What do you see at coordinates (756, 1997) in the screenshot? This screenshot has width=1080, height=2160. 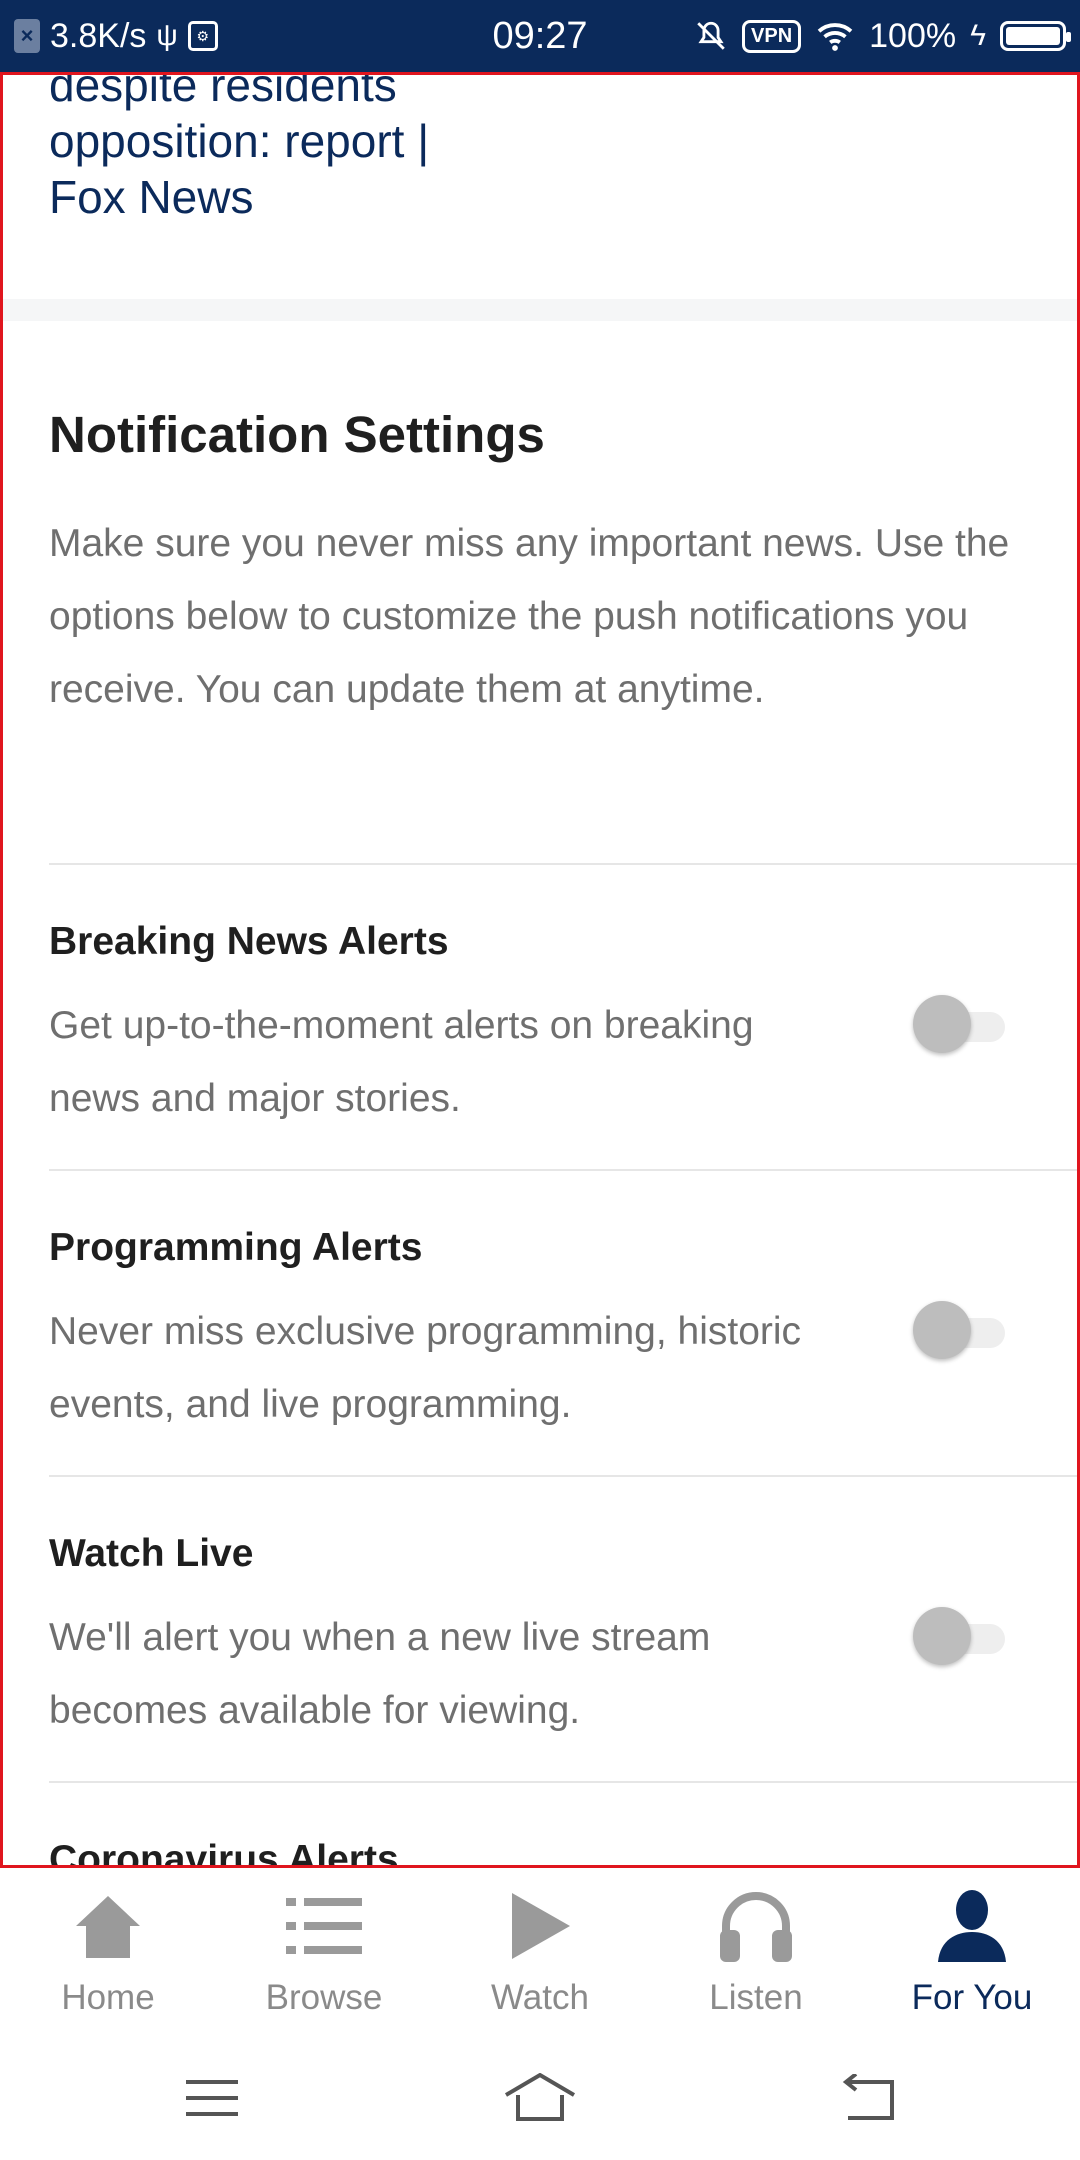 I see `tab-label: Listen` at bounding box center [756, 1997].